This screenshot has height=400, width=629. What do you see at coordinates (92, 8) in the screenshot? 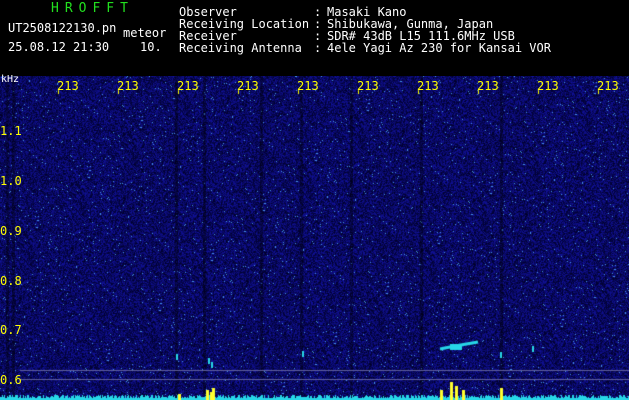
I see `brand-title: HROFFT` at bounding box center [92, 8].